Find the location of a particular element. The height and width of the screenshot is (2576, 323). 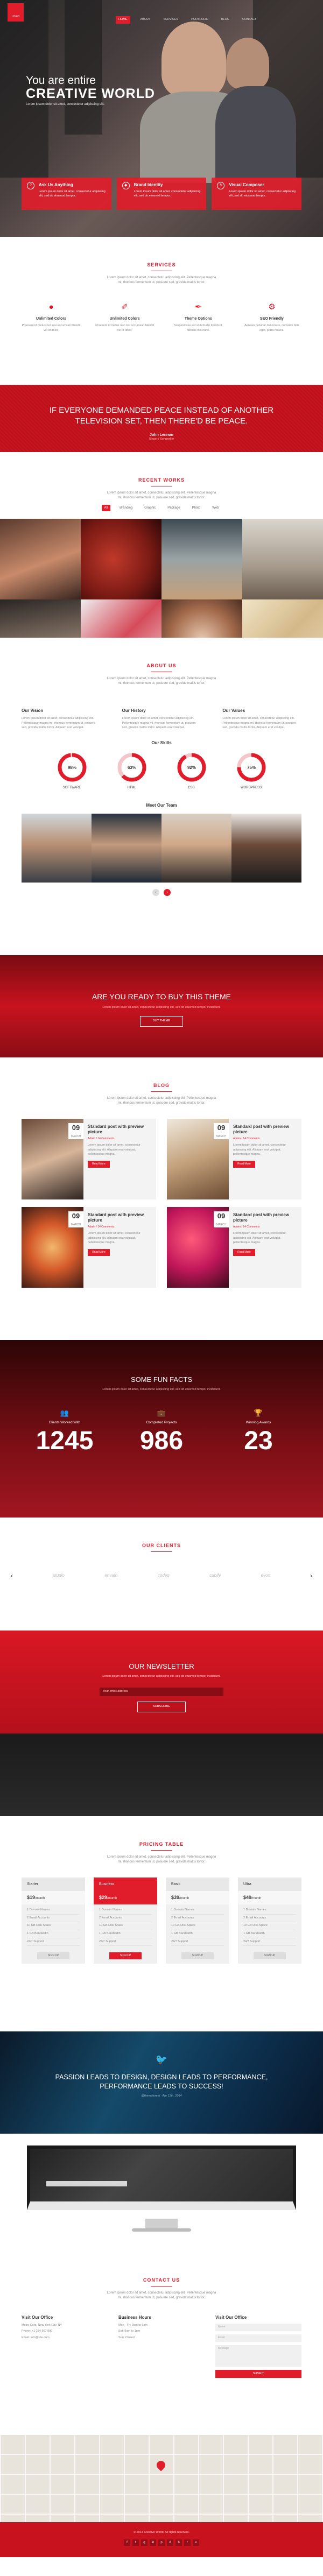

subscribe-button: SUBSCRIBE is located at coordinates (161, 1706).